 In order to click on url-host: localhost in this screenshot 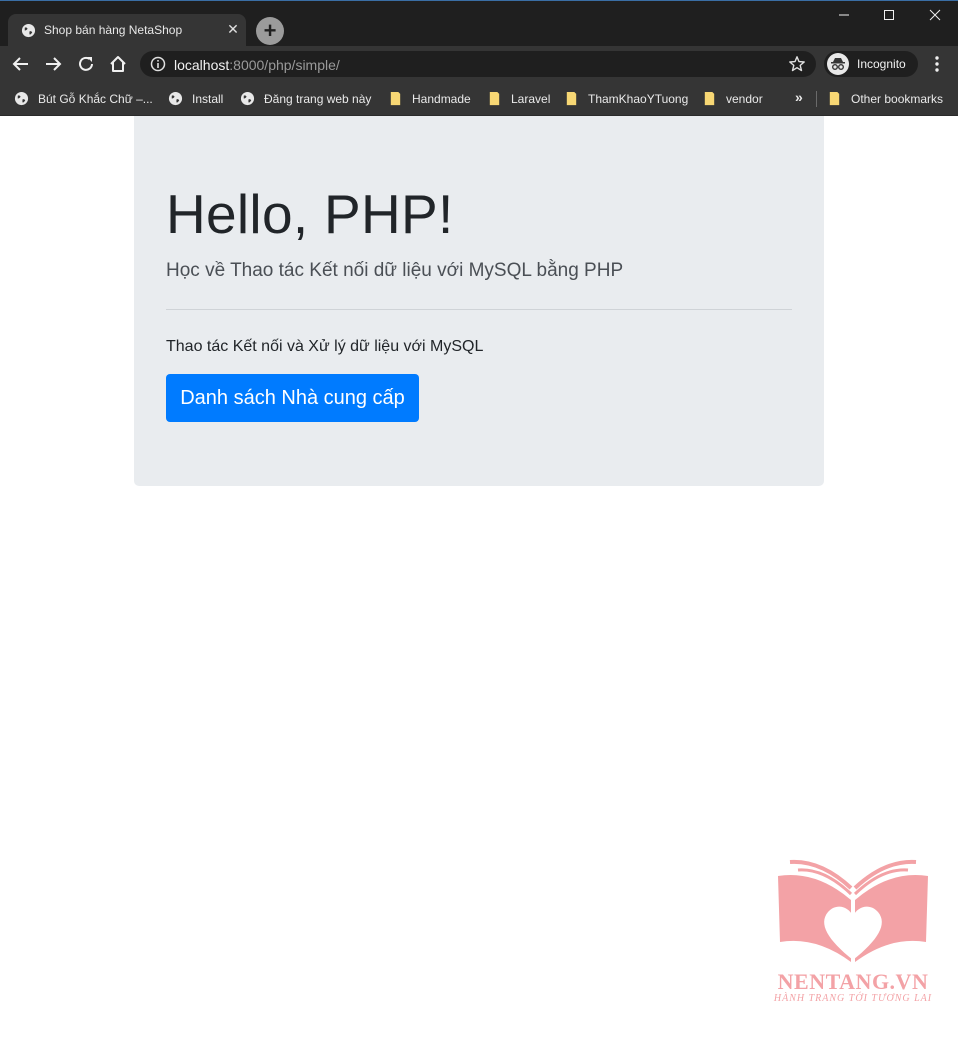, I will do `click(202, 65)`.